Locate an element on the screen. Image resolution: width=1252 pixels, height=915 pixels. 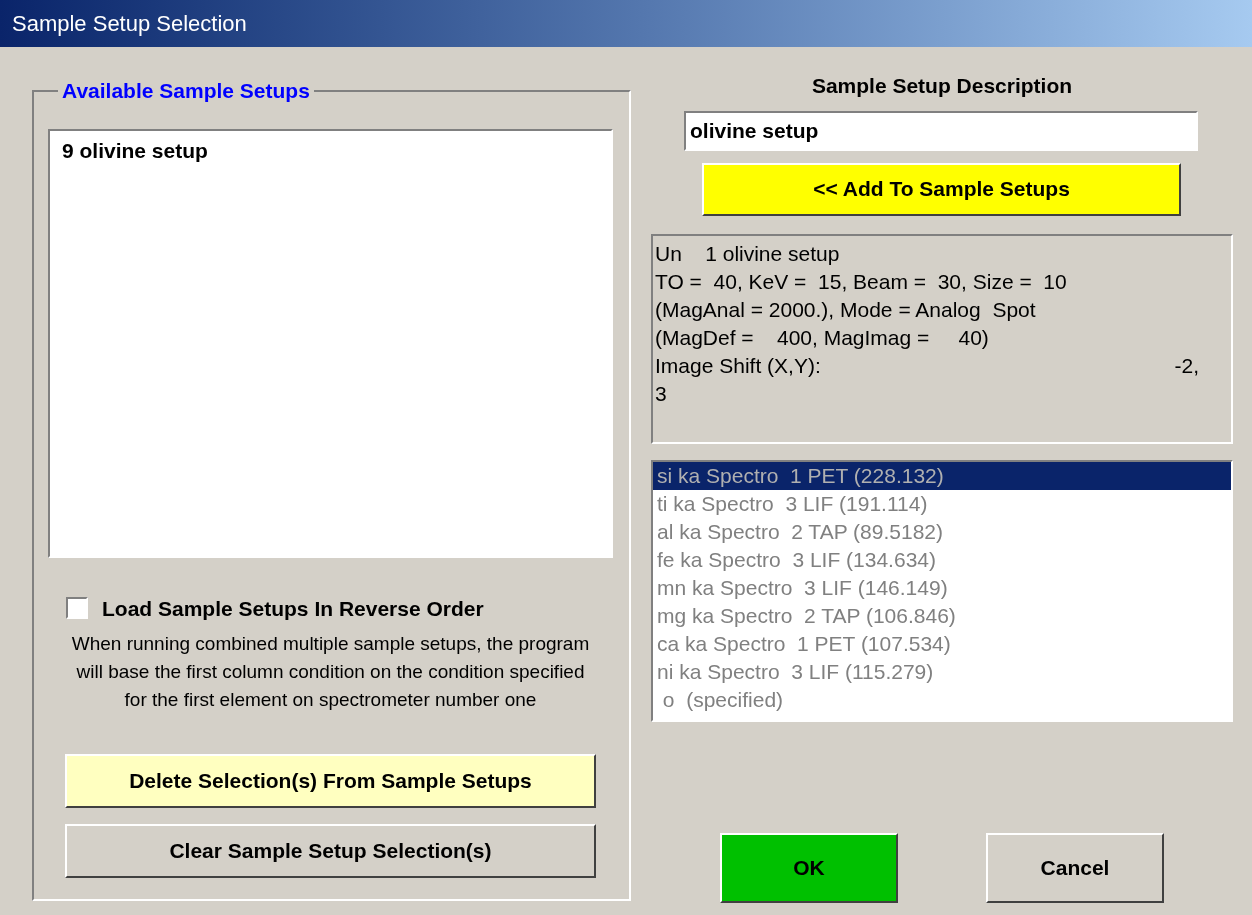
element-list is located at coordinates (942, 590).